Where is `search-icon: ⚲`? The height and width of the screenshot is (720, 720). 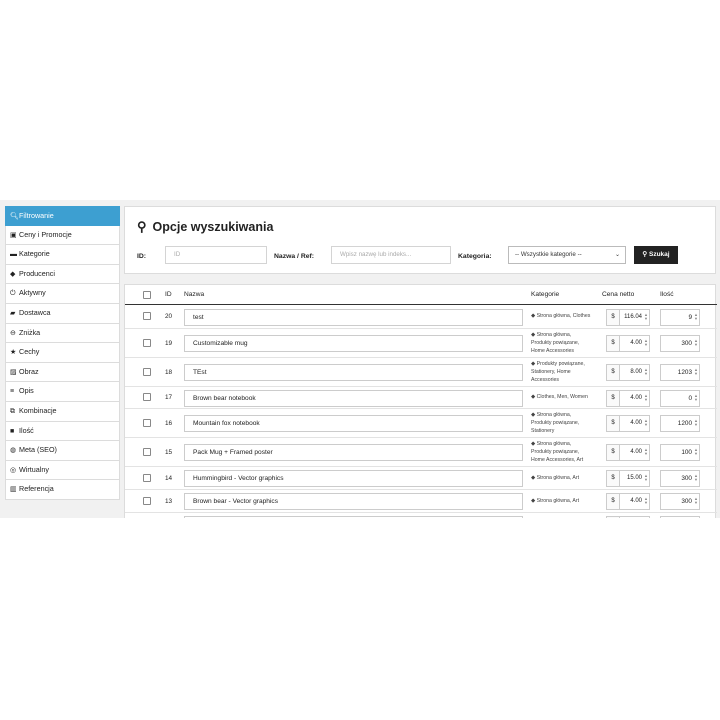 search-icon: ⚲ is located at coordinates (142, 226).